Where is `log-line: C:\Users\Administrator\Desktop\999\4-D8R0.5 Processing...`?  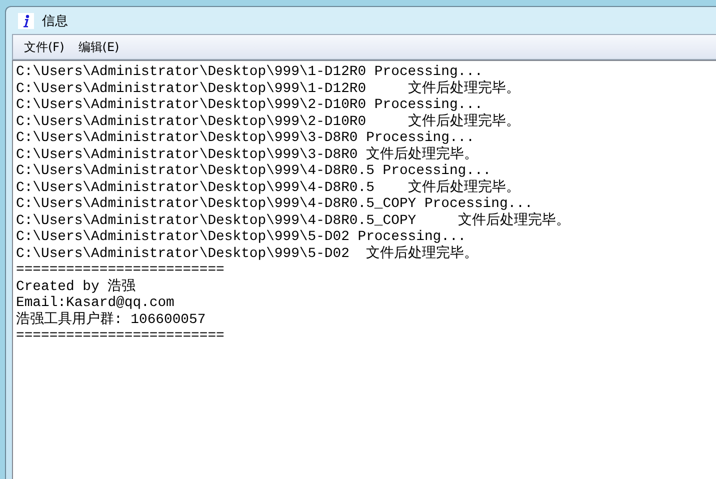
log-line: C:\Users\Administrator\Desktop\999\4-D8R0.5 Processing... is located at coordinates (254, 171).